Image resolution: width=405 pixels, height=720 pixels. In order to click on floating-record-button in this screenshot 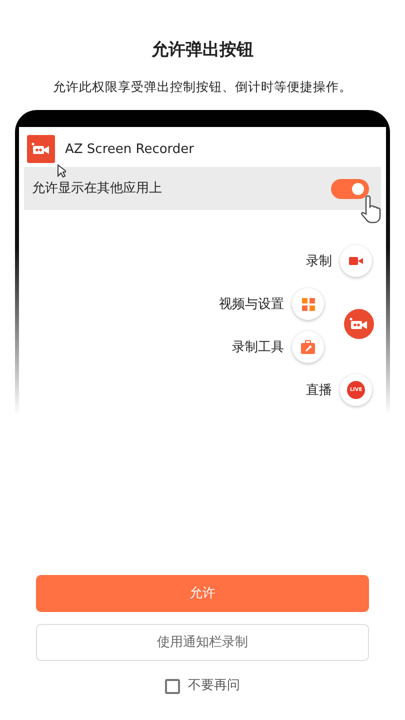, I will do `click(359, 324)`.